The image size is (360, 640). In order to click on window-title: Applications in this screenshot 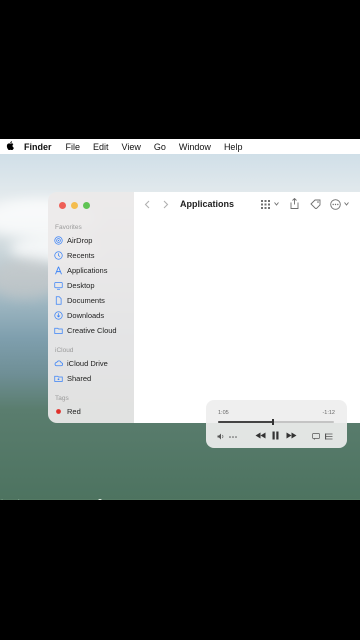, I will do `click(207, 204)`.